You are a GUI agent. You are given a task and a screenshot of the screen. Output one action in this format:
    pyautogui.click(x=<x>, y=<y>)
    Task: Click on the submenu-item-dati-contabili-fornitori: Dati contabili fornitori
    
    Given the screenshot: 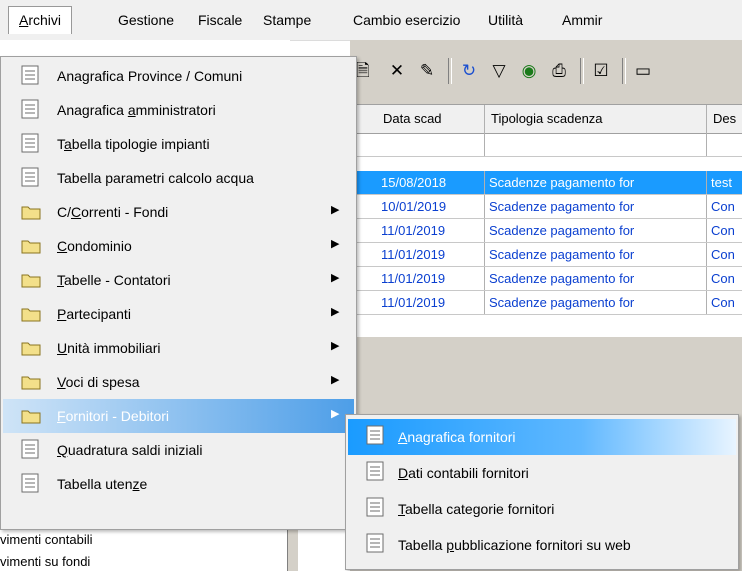 What is the action you would take?
    pyautogui.click(x=542, y=473)
    